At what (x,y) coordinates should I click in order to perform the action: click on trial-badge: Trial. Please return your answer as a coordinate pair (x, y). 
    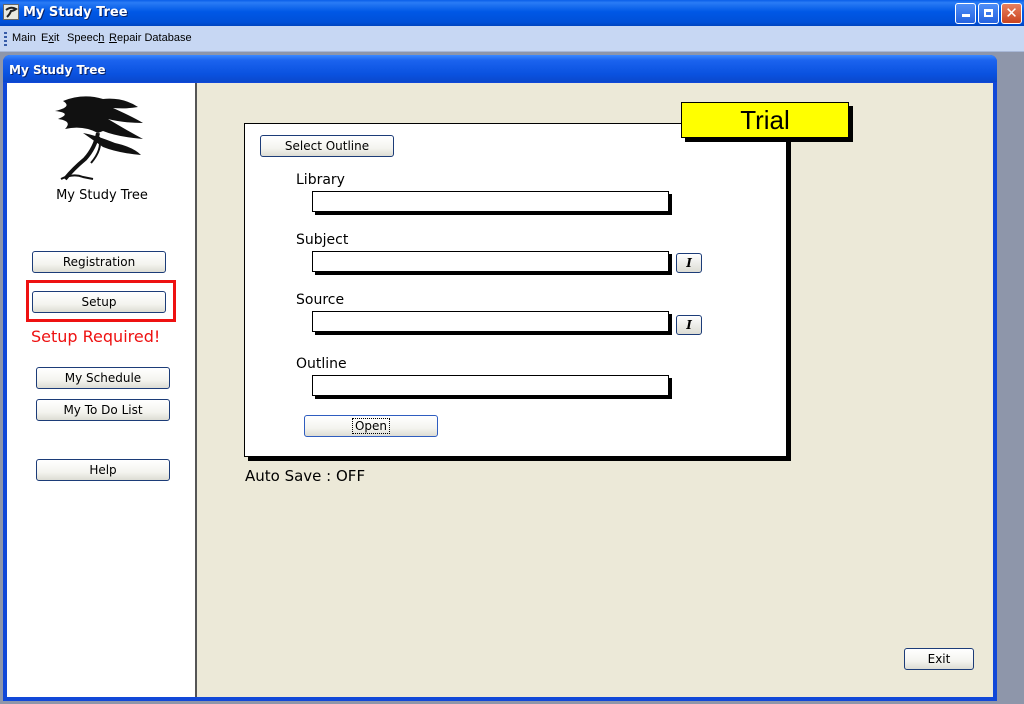
    Looking at the image, I should click on (765, 120).